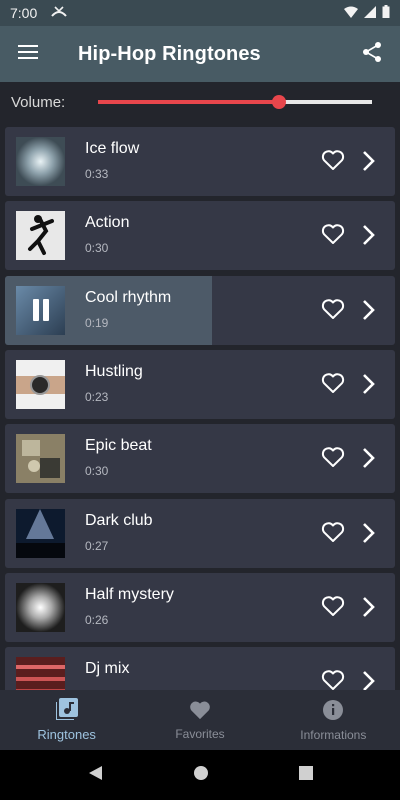 This screenshot has height=800, width=400. I want to click on heart-icon, so click(200, 711).